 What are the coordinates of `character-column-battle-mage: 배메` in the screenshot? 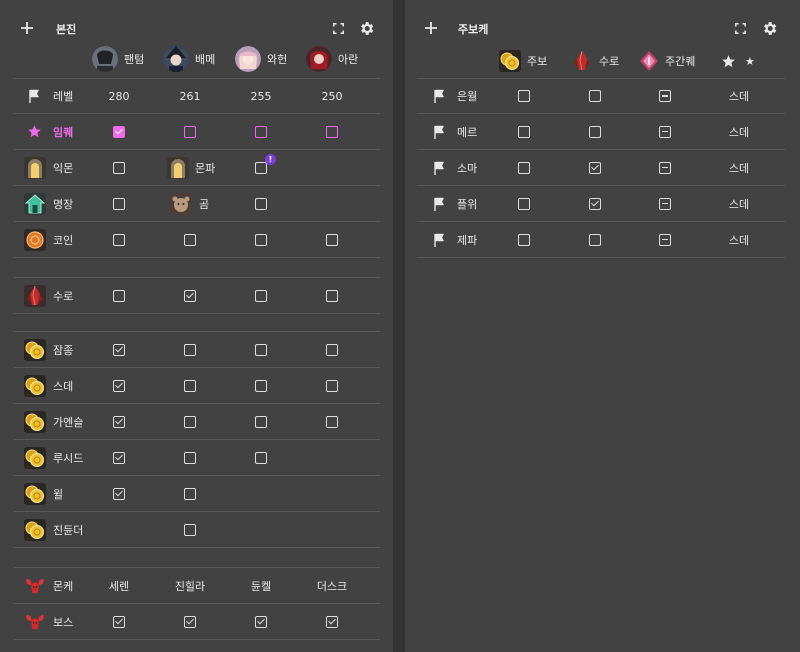 It's located at (189, 59).